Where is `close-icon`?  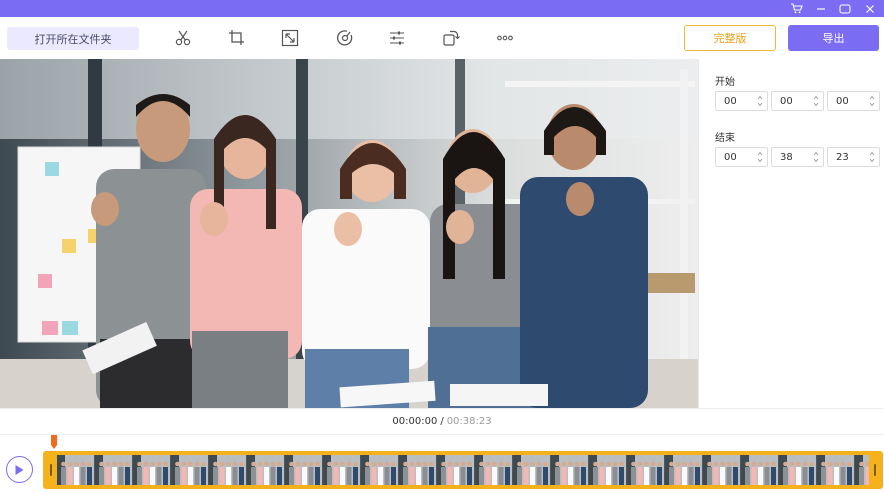
close-icon is located at coordinates (870, 8).